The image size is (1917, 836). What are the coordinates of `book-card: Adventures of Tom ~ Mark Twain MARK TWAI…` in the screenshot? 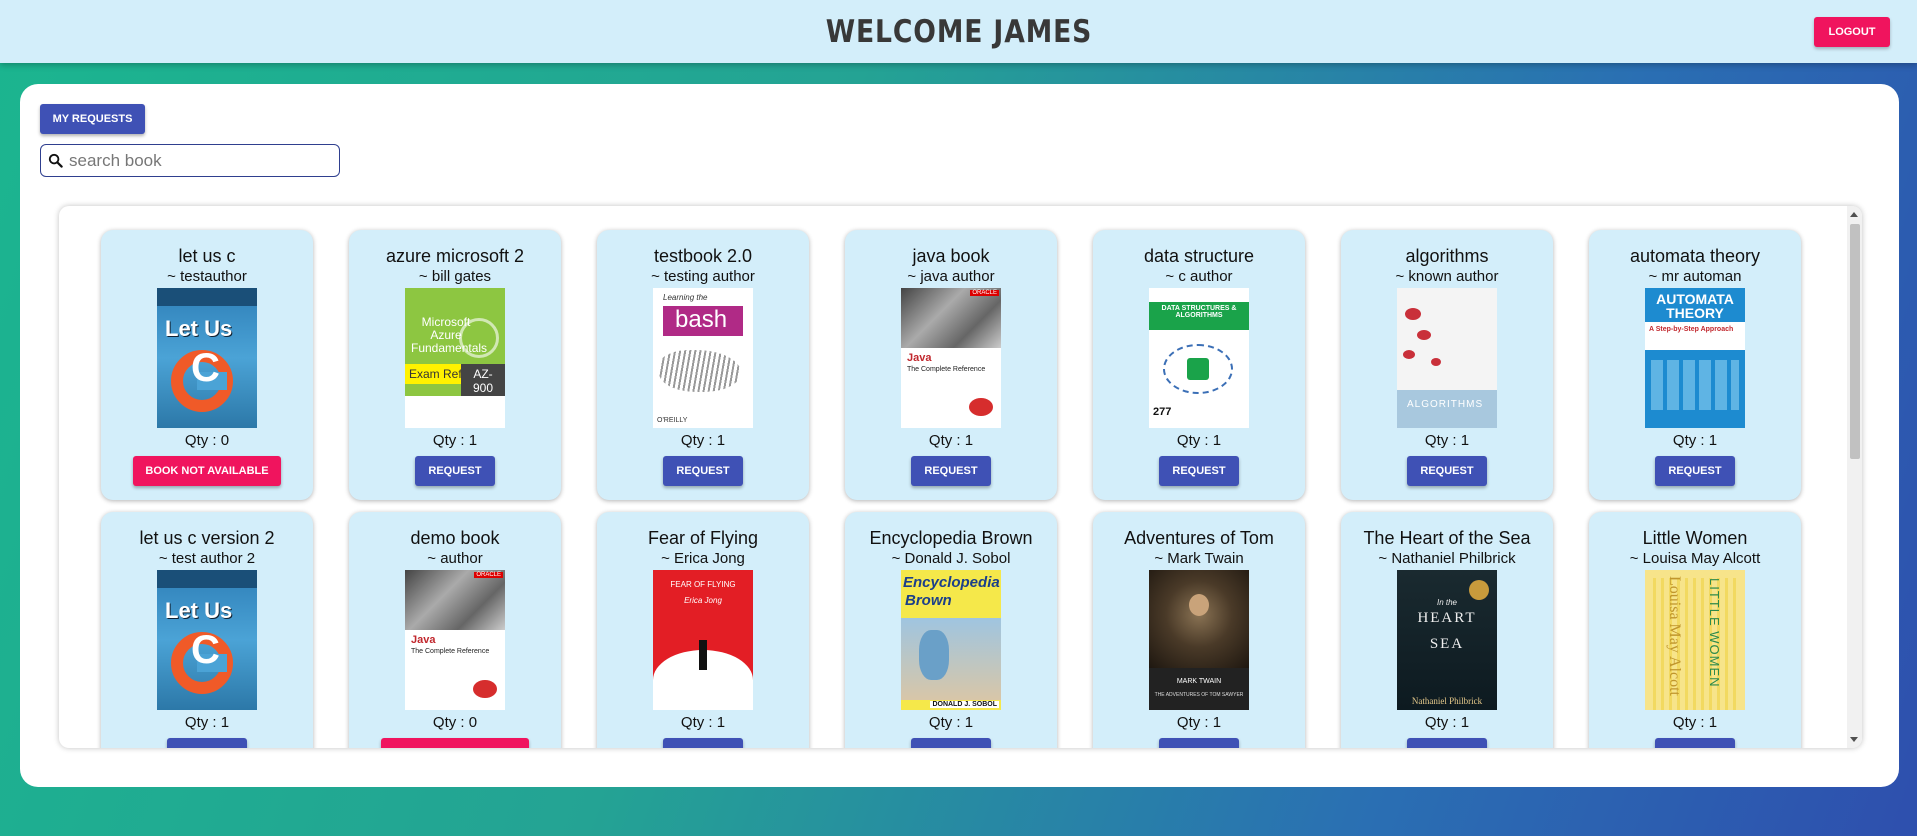 It's located at (1199, 630).